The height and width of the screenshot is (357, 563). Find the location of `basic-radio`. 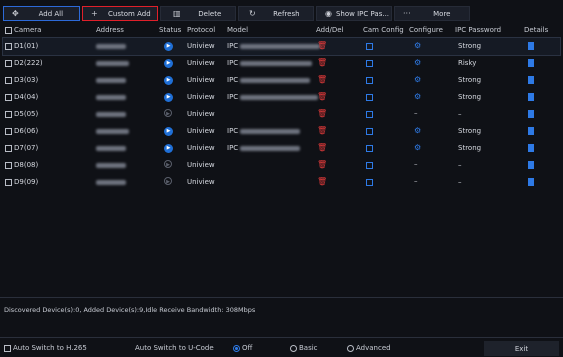

basic-radio is located at coordinates (293, 348).